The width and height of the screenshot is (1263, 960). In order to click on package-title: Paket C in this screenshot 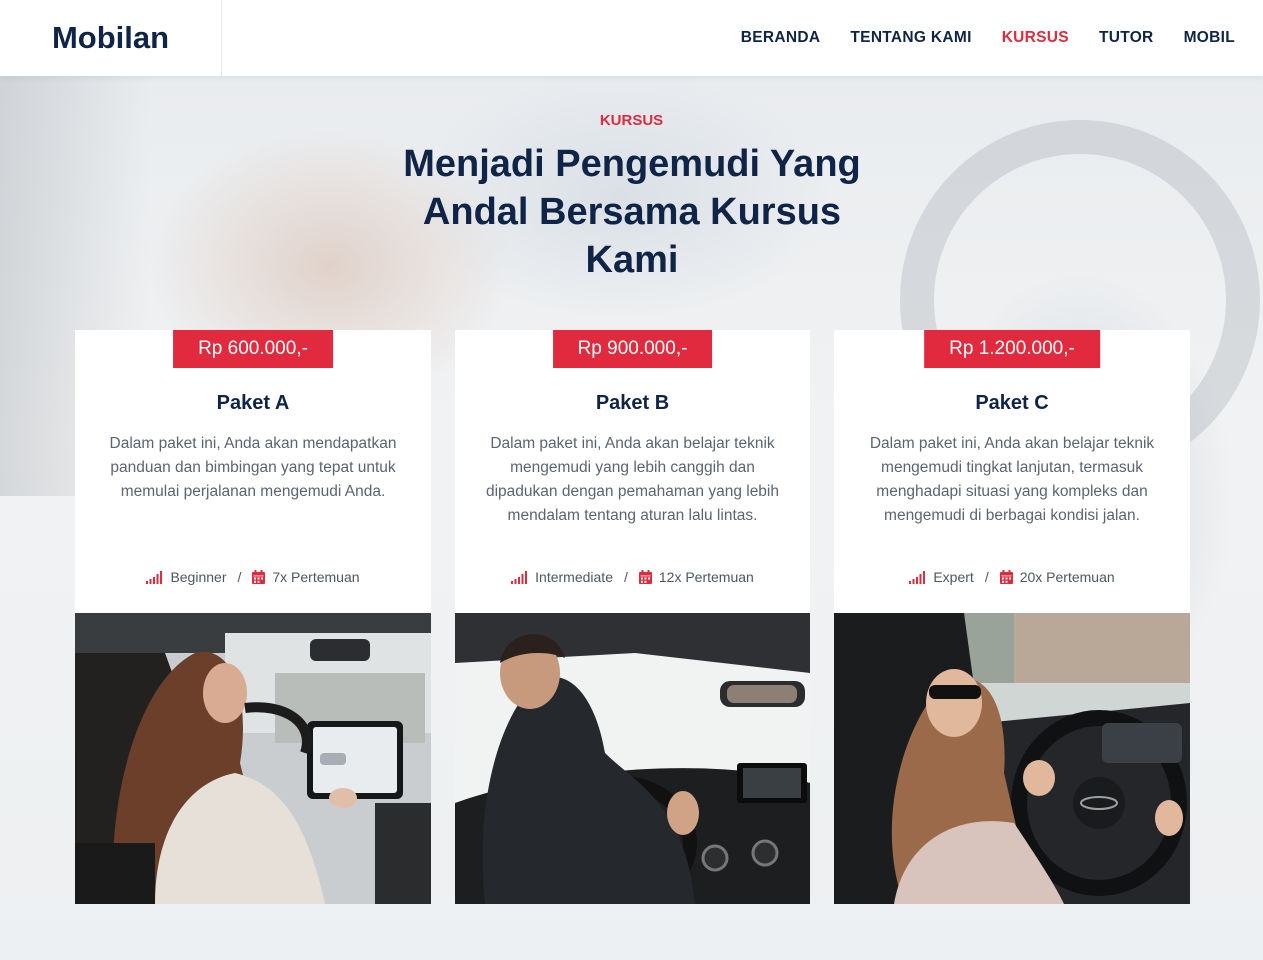, I will do `click(1012, 403)`.